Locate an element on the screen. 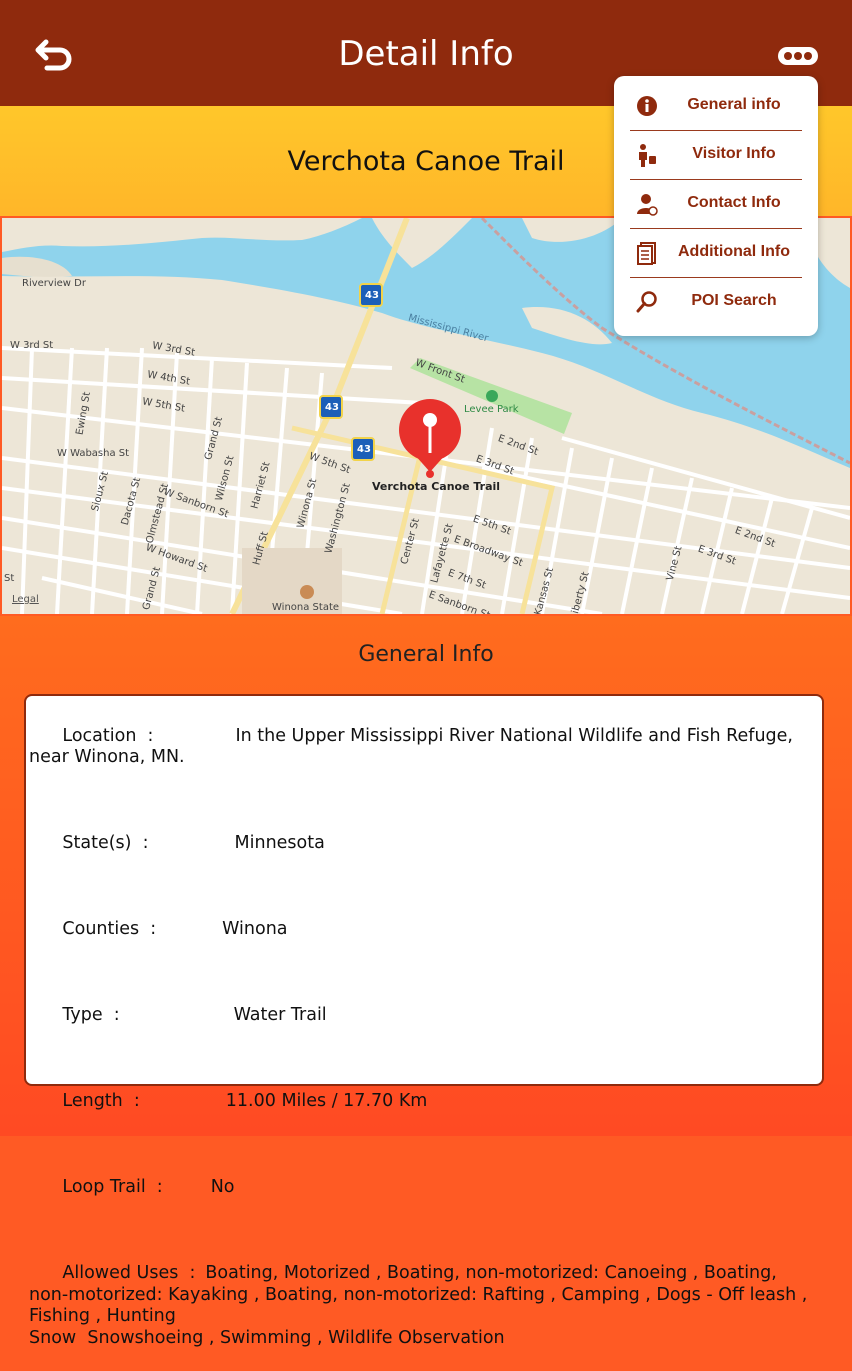  info-value: Winona is located at coordinates (255, 929).